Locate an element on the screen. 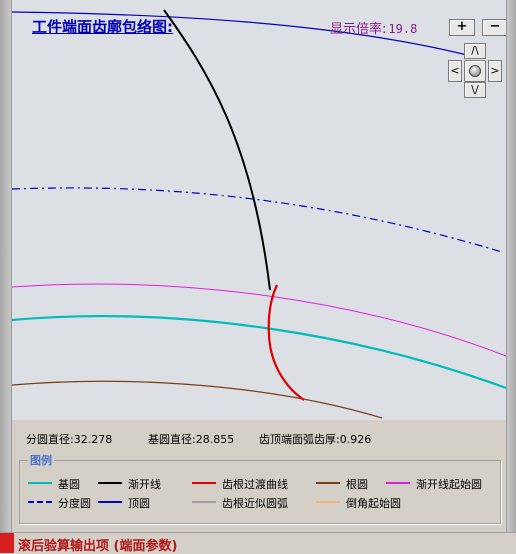  section-accent is located at coordinates (7, 543).